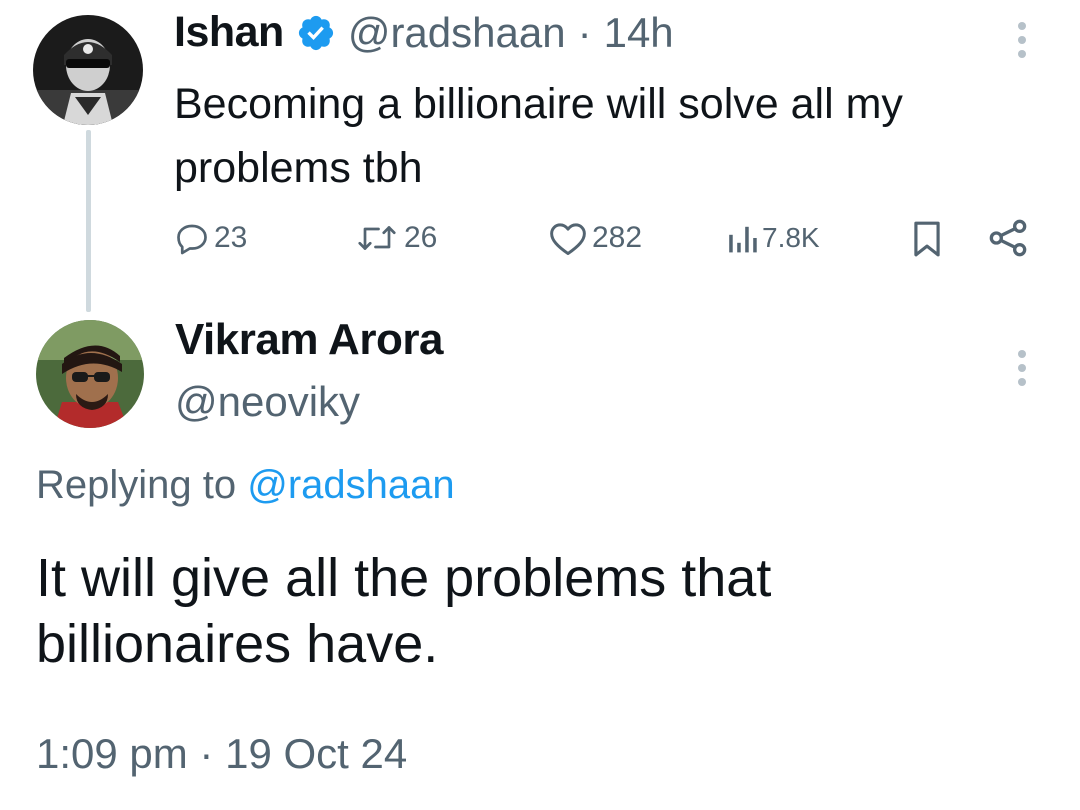 Image resolution: width=1080 pixels, height=810 pixels. I want to click on views-count: 7.8K, so click(791, 237).